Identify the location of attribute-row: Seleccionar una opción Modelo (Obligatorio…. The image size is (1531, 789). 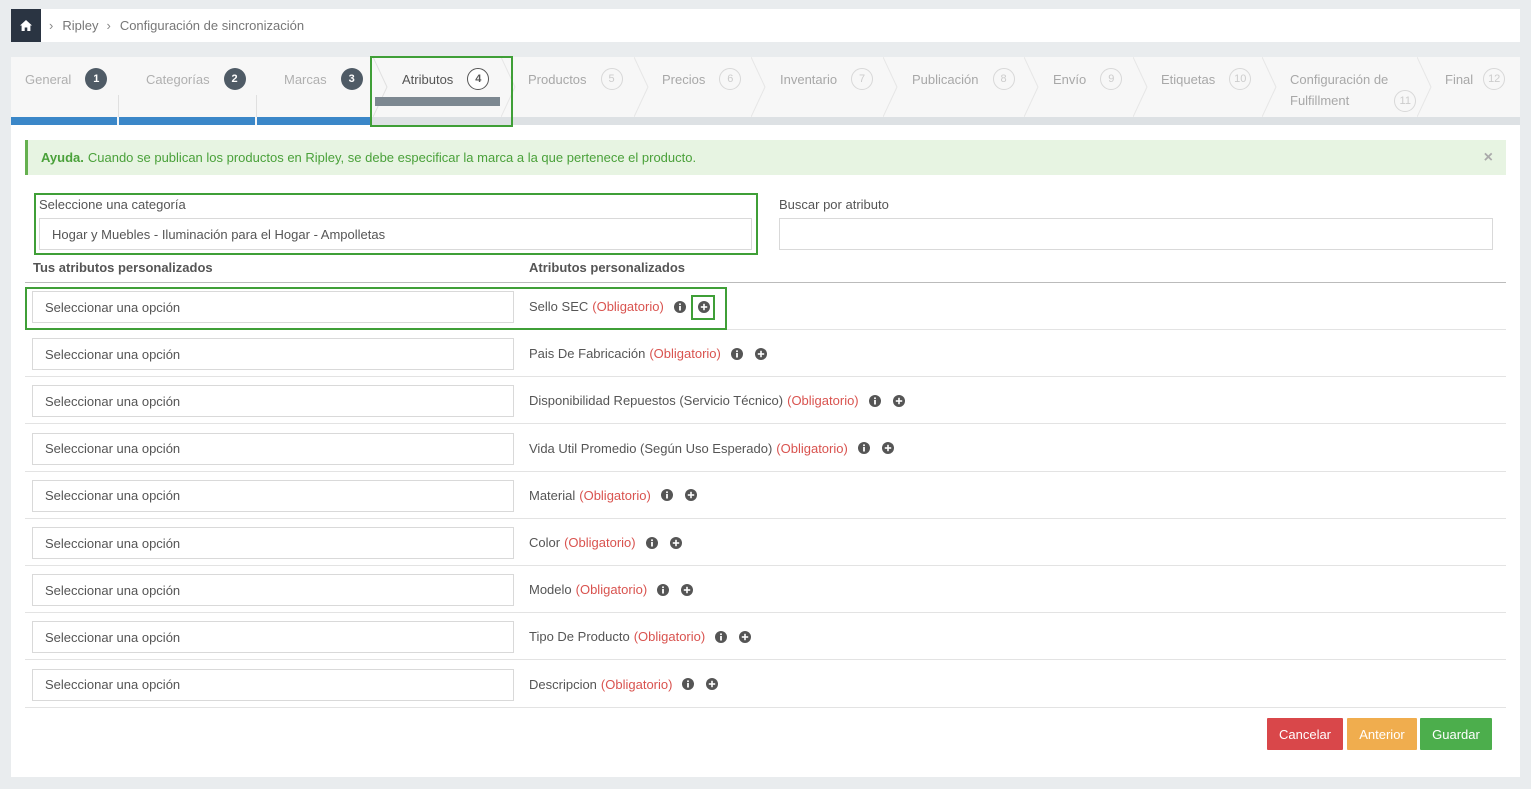
(765, 590).